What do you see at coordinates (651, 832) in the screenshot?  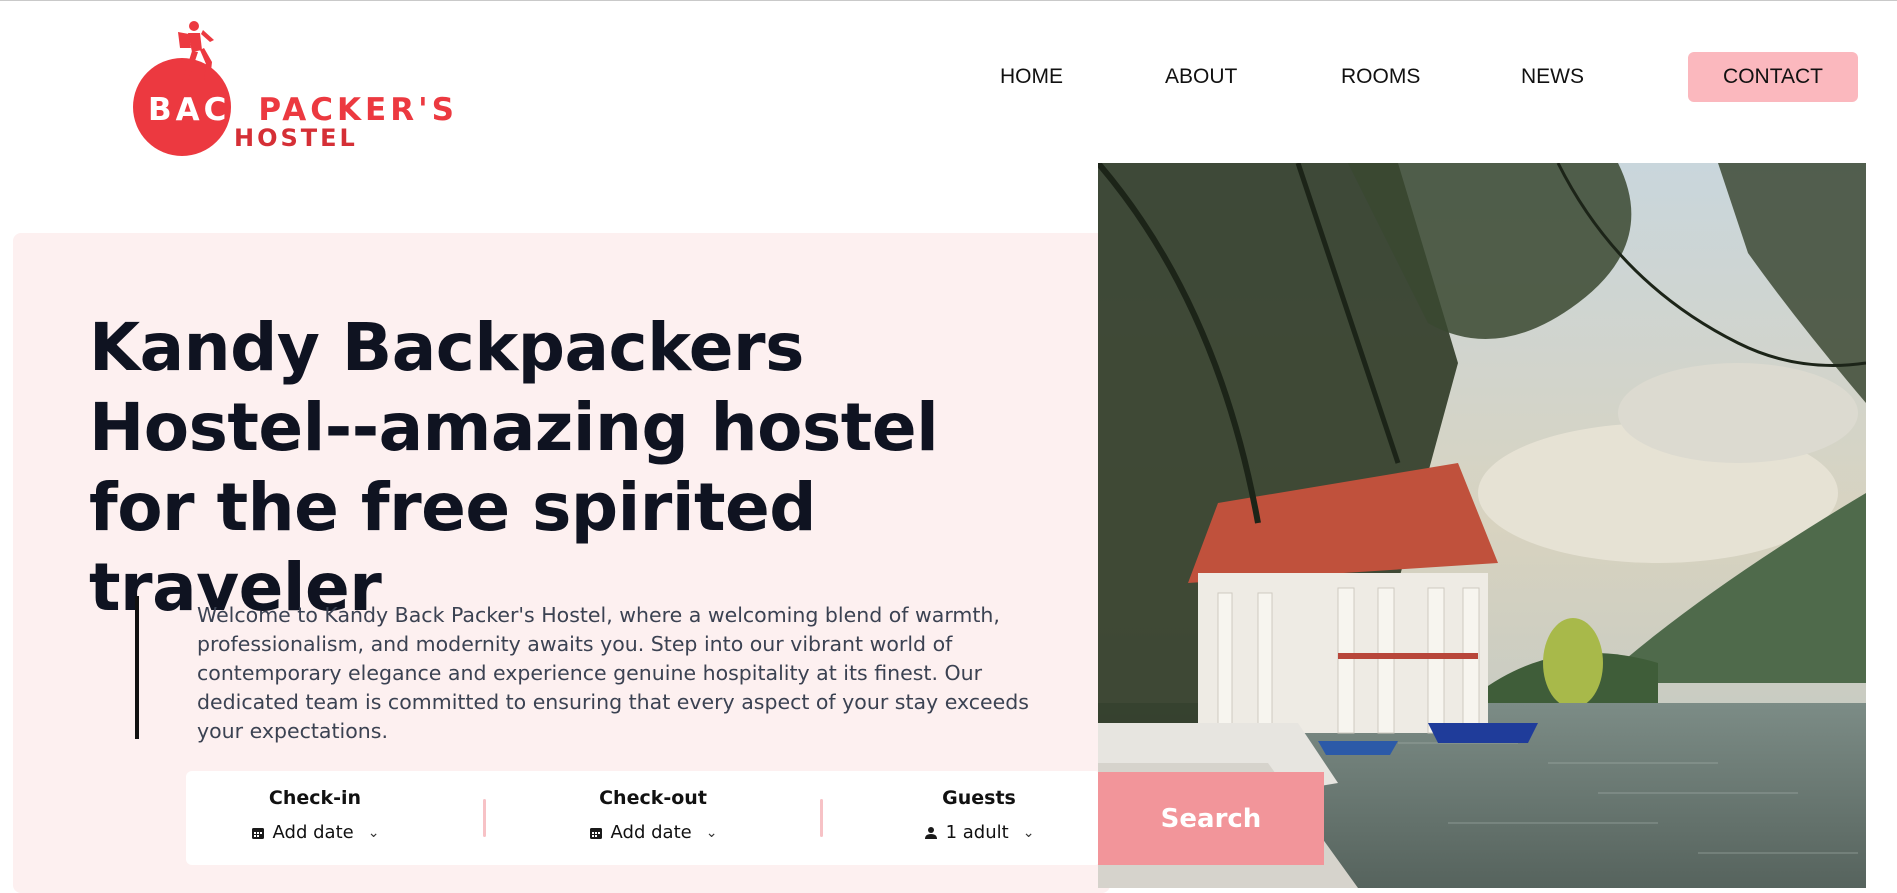 I see `checkout-value: Add date` at bounding box center [651, 832].